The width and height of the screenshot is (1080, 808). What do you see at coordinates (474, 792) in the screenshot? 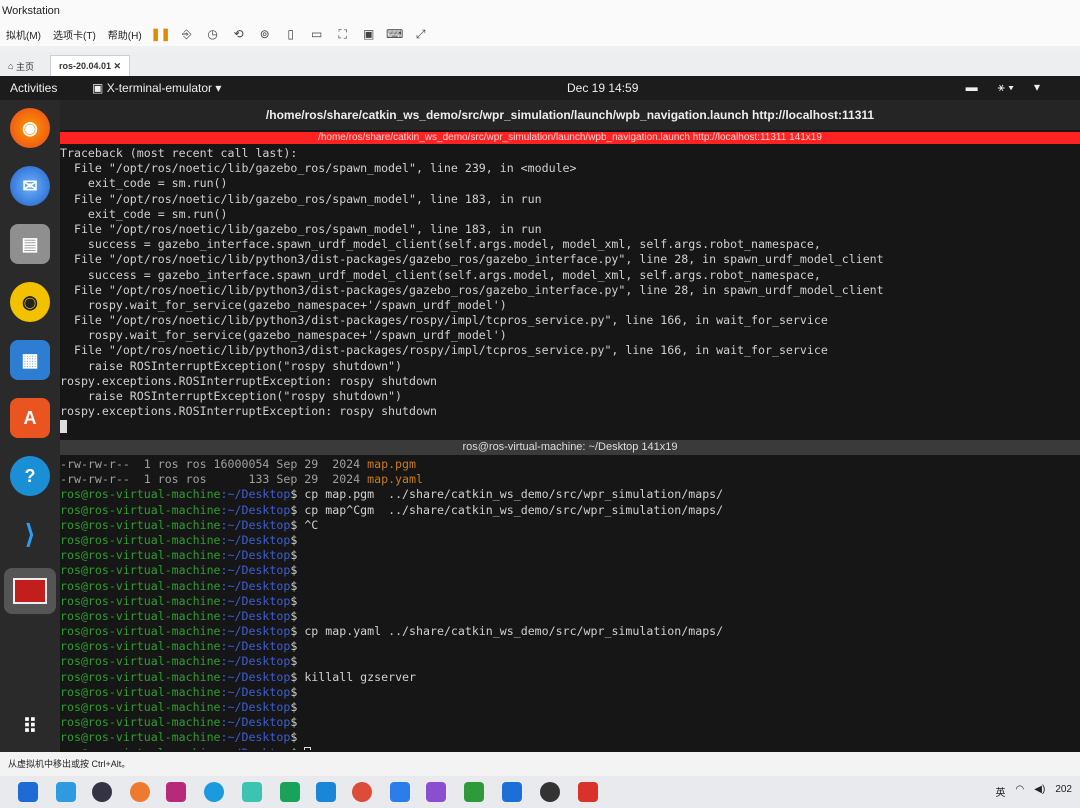
I see `vmware-icon` at bounding box center [474, 792].